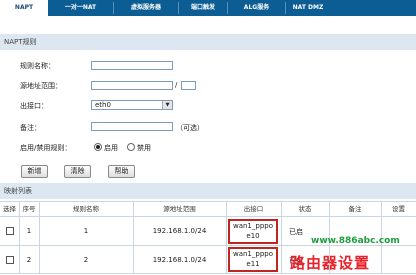 The width and height of the screenshot is (416, 275). Describe the element at coordinates (190, 128) in the screenshot. I see `optional-hint: （可选）` at that location.